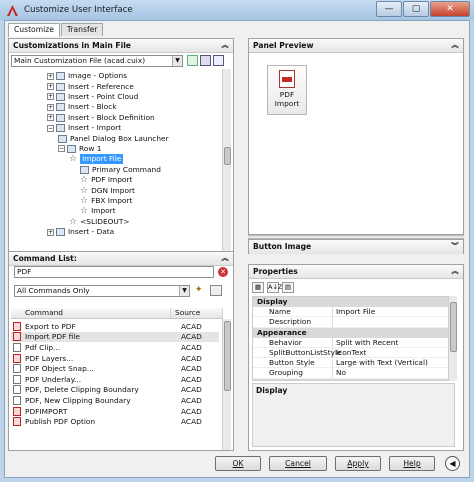  I want to click on tree-scroll-thumb, so click(227, 156).